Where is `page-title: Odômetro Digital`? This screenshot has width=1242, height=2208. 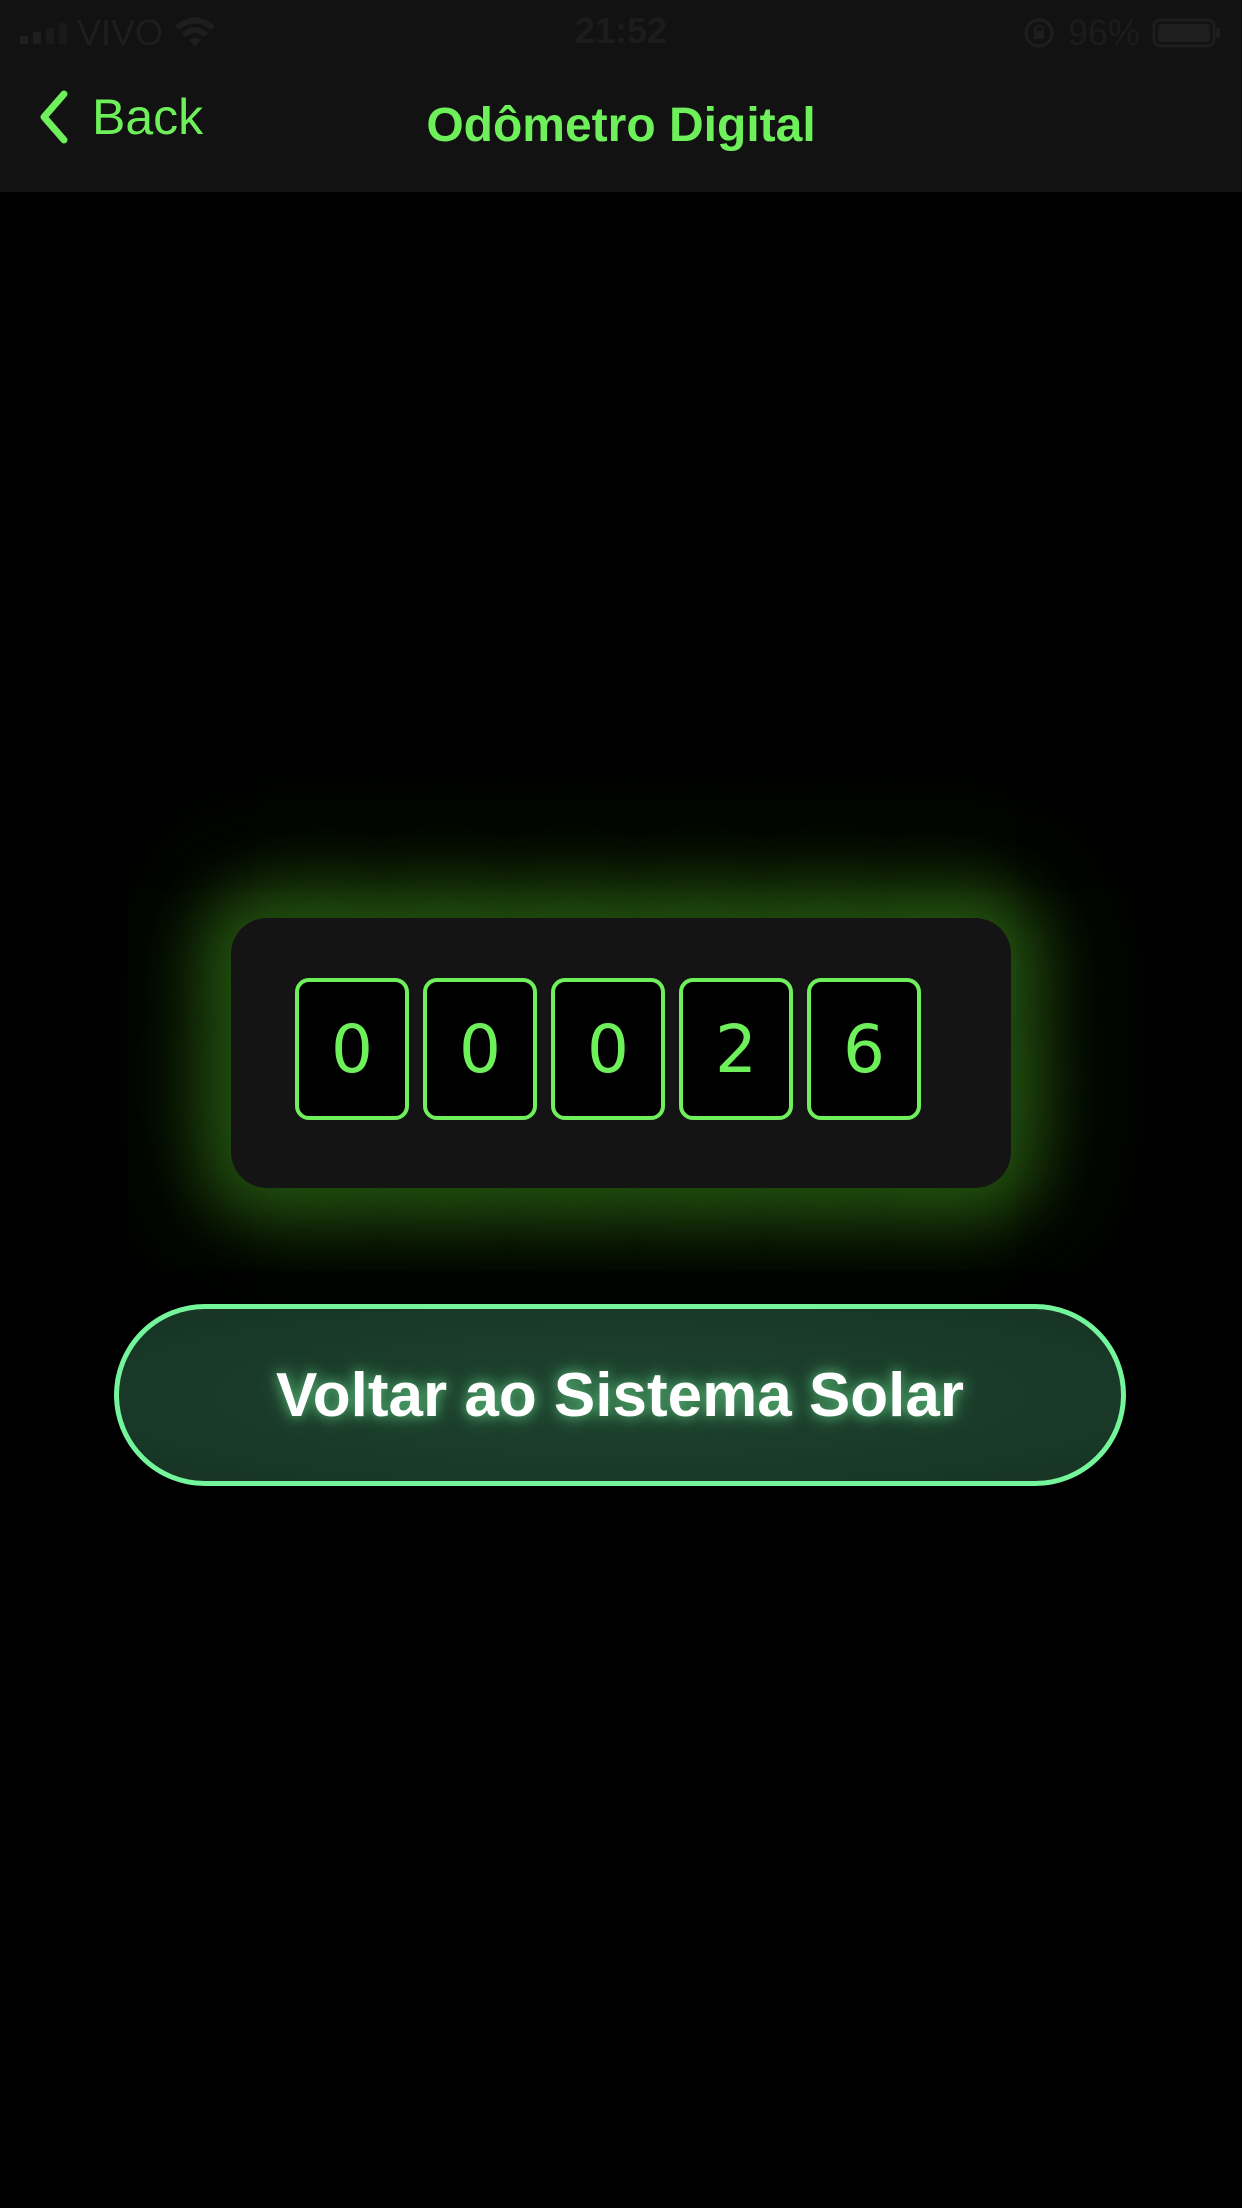 page-title: Odômetro Digital is located at coordinates (621, 125).